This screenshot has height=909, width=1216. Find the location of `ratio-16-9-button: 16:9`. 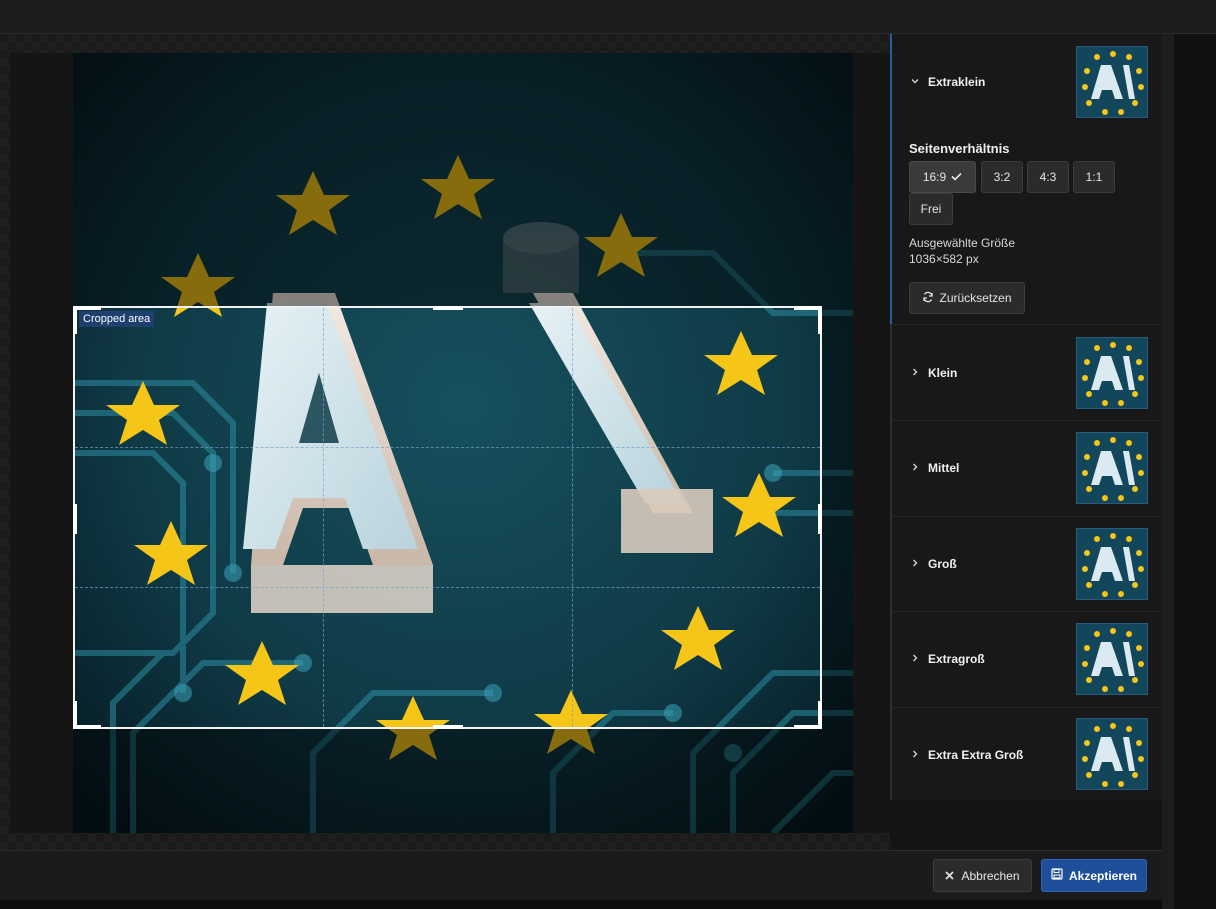

ratio-16-9-button: 16:9 is located at coordinates (942, 177).